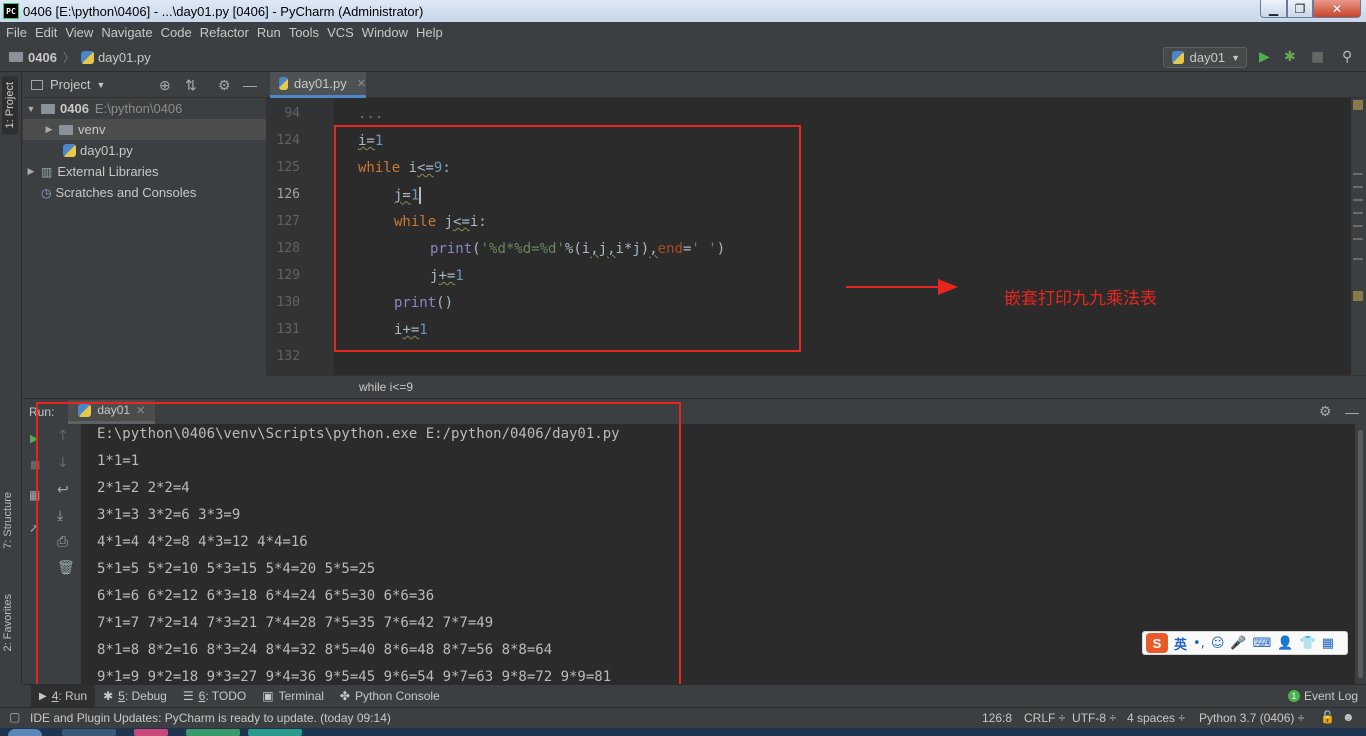  Describe the element at coordinates (144, 192) in the screenshot. I see `tree-item-scratches: ◷ Scratches and Consoles` at that location.